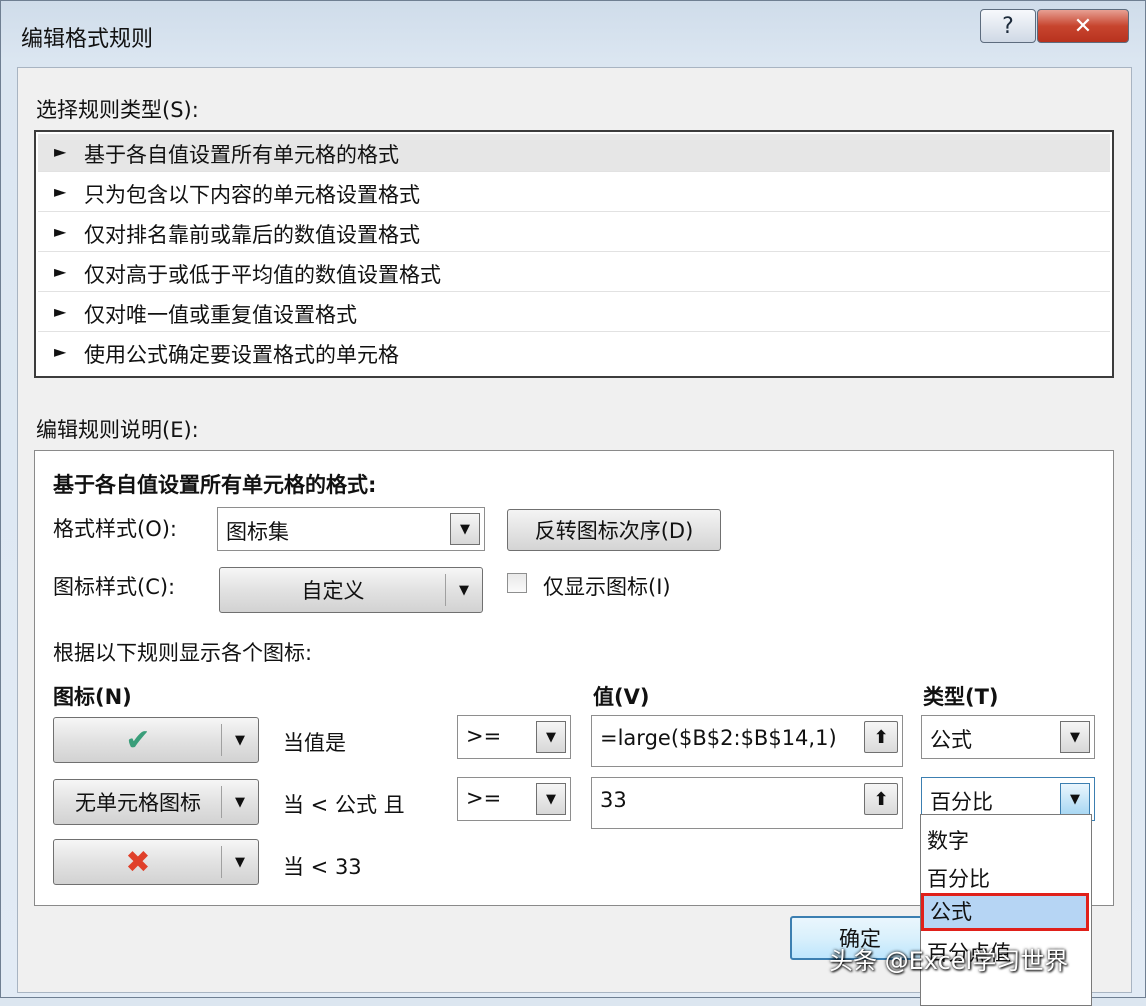 The height and width of the screenshot is (1006, 1146). What do you see at coordinates (574, 193) in the screenshot?
I see `rule-type-item: ► 只为包含以下内容的单元格设置格式` at bounding box center [574, 193].